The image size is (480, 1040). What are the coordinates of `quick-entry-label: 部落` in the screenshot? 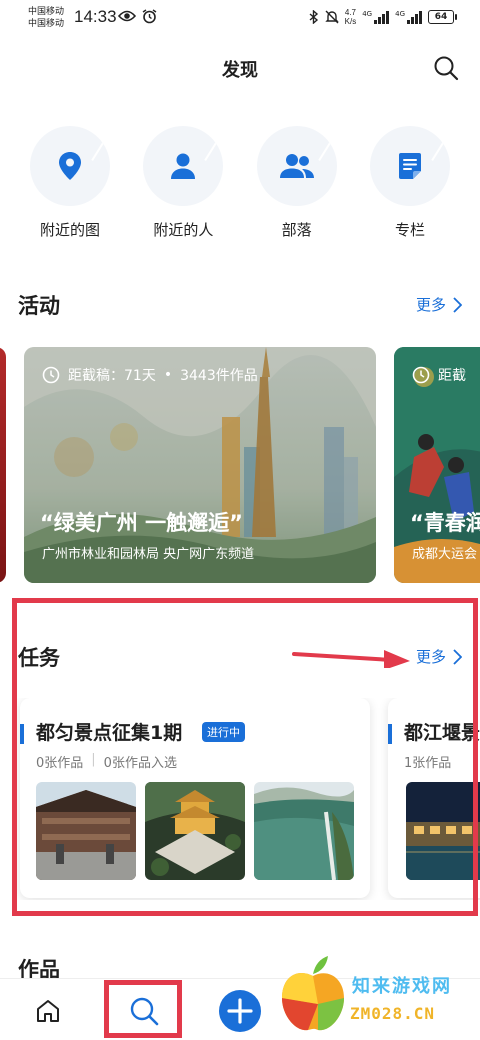 It's located at (296, 230).